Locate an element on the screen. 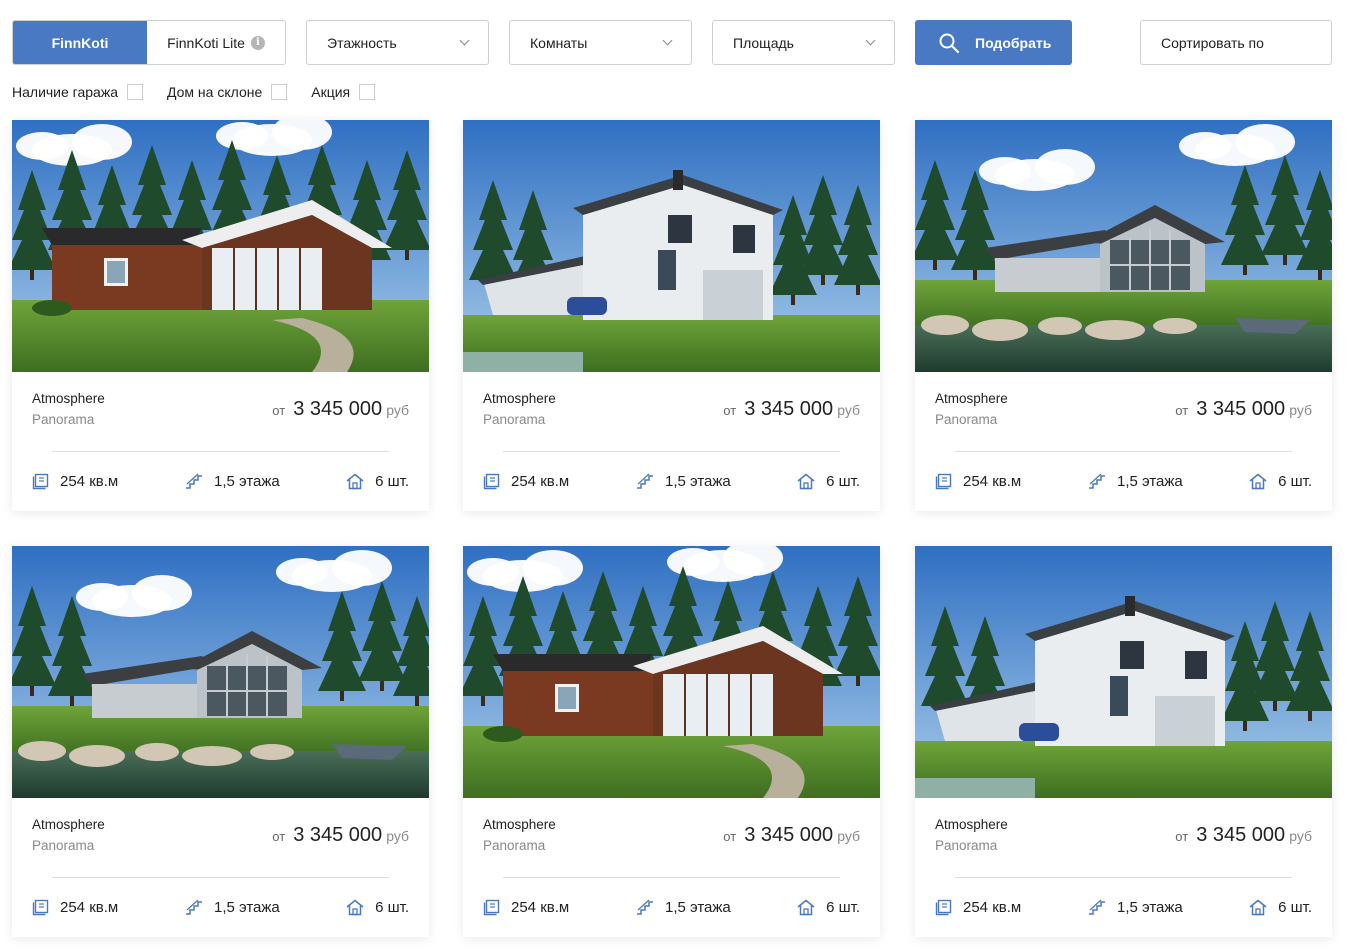  sort-select: Сортировать по is located at coordinates (1236, 42).